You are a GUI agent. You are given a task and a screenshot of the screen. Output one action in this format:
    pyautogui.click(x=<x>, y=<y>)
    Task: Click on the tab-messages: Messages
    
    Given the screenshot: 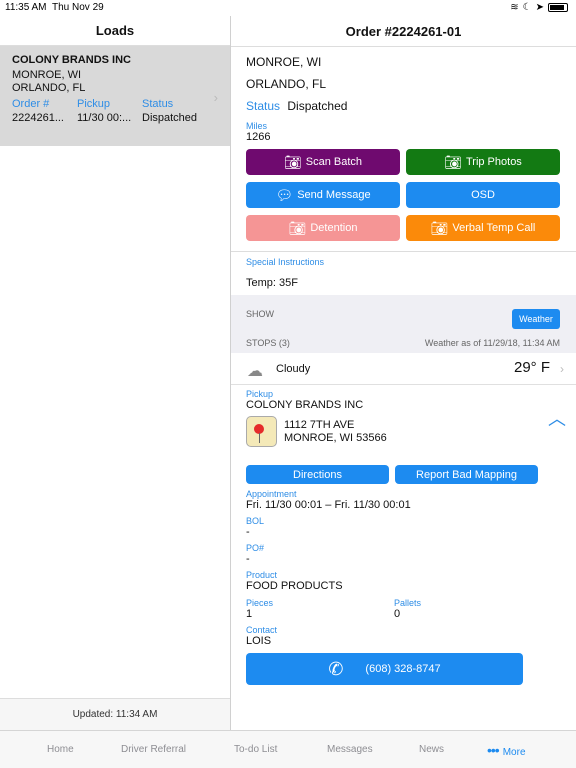 What is the action you would take?
    pyautogui.click(x=350, y=749)
    